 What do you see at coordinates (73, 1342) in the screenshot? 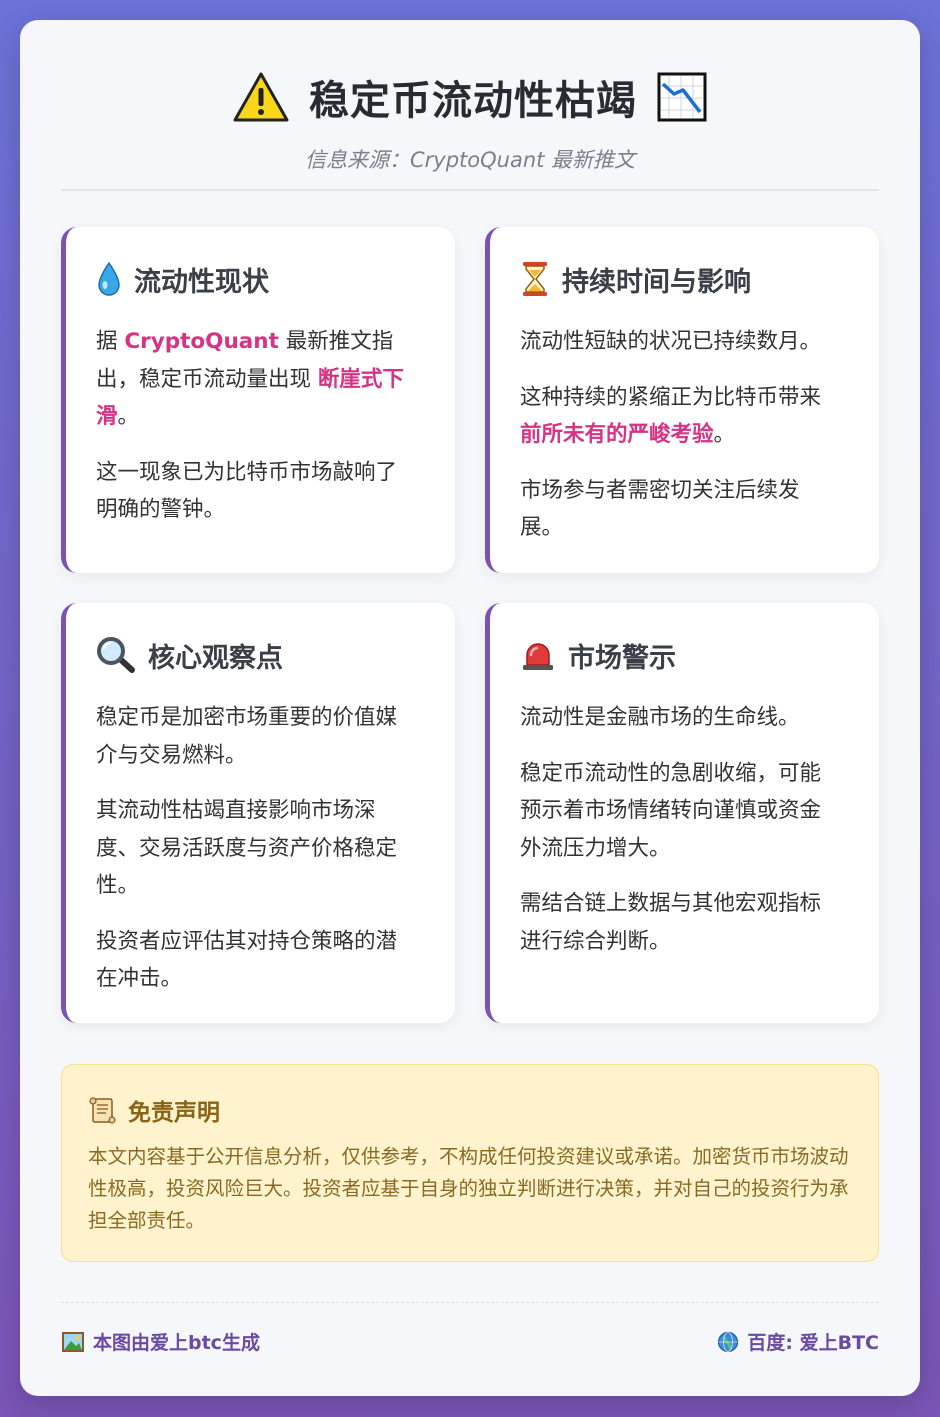
I see `picture-icon` at bounding box center [73, 1342].